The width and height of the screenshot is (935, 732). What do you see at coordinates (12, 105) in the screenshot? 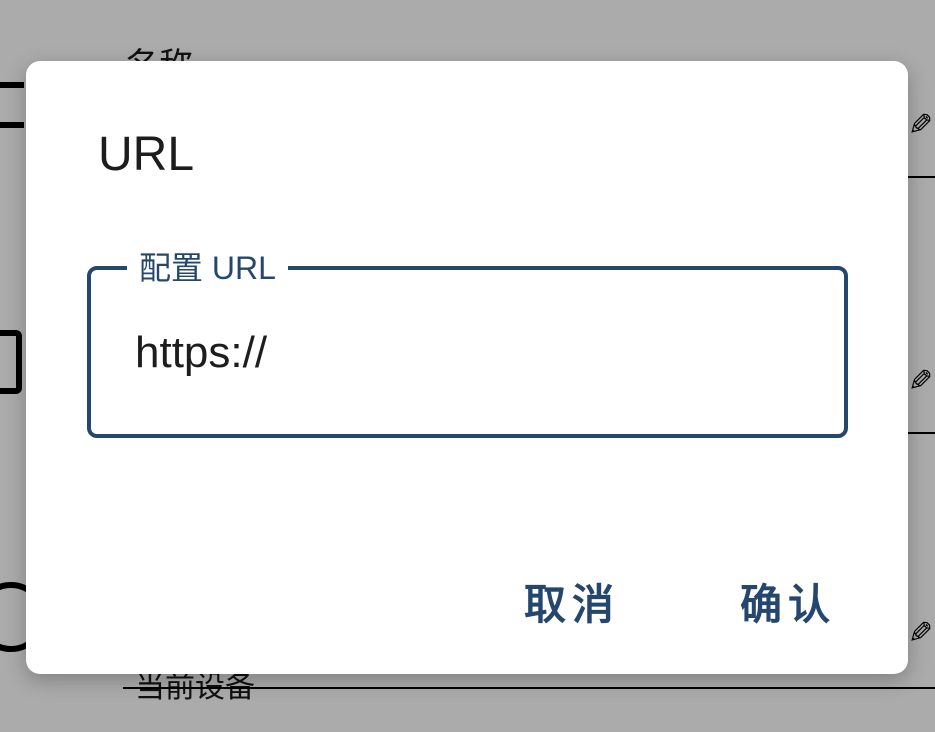
I see `list-icon` at bounding box center [12, 105].